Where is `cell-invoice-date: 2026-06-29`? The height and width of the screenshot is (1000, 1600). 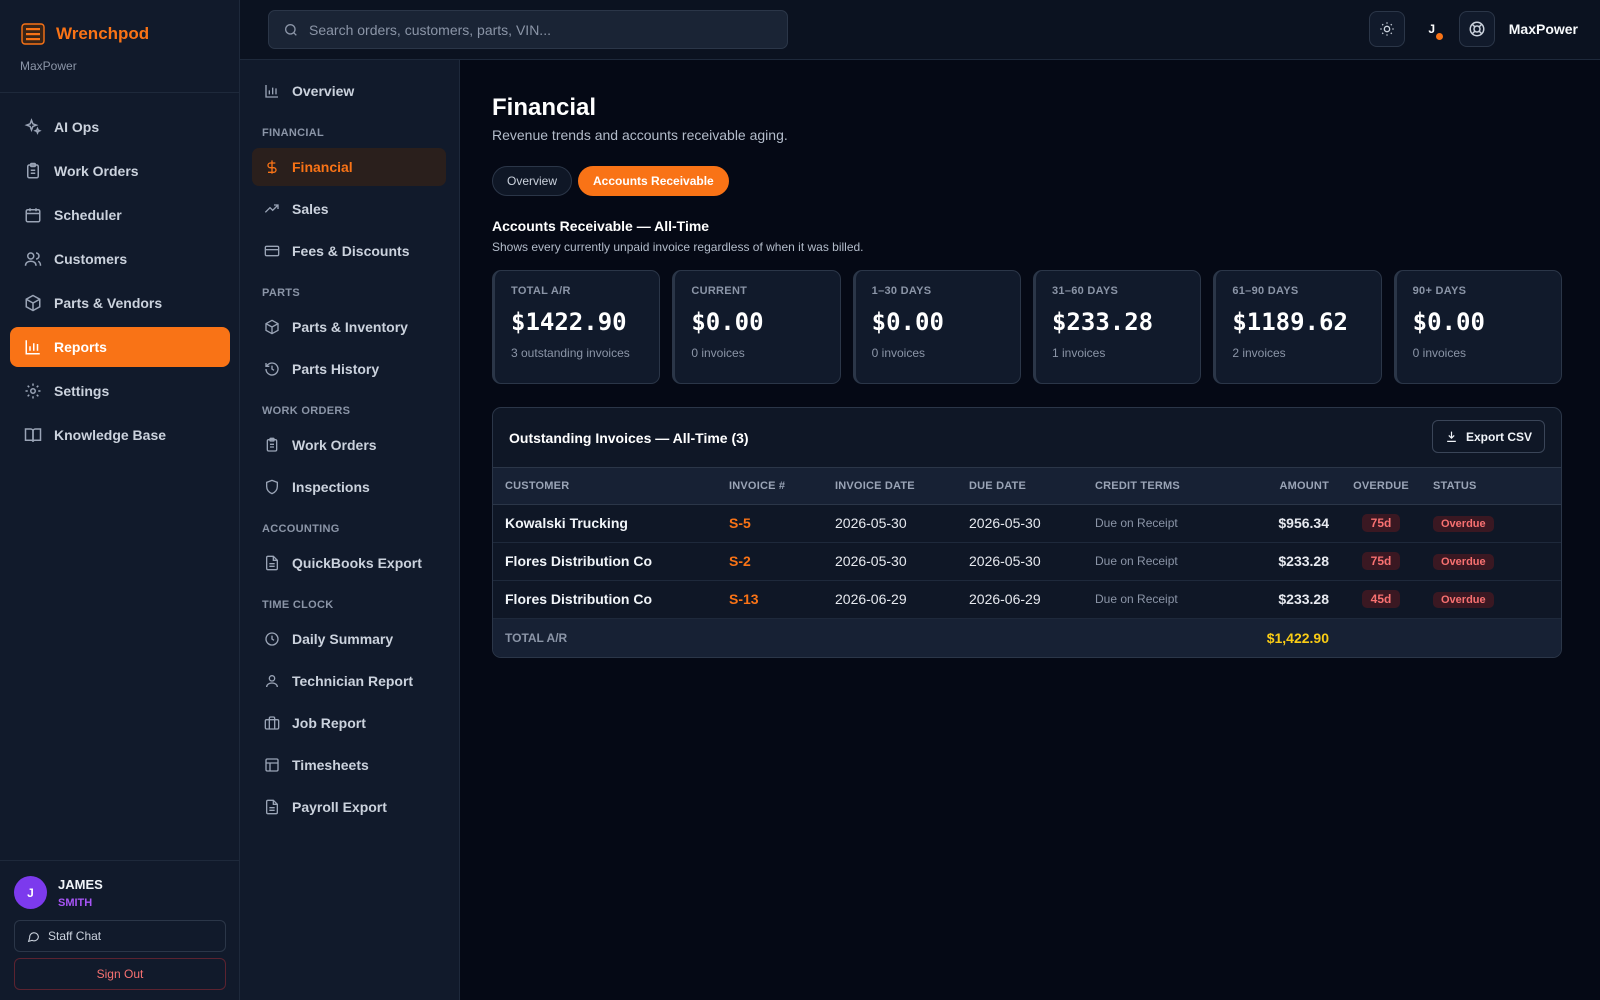
cell-invoice-date: 2026-06-29 is located at coordinates (890, 599).